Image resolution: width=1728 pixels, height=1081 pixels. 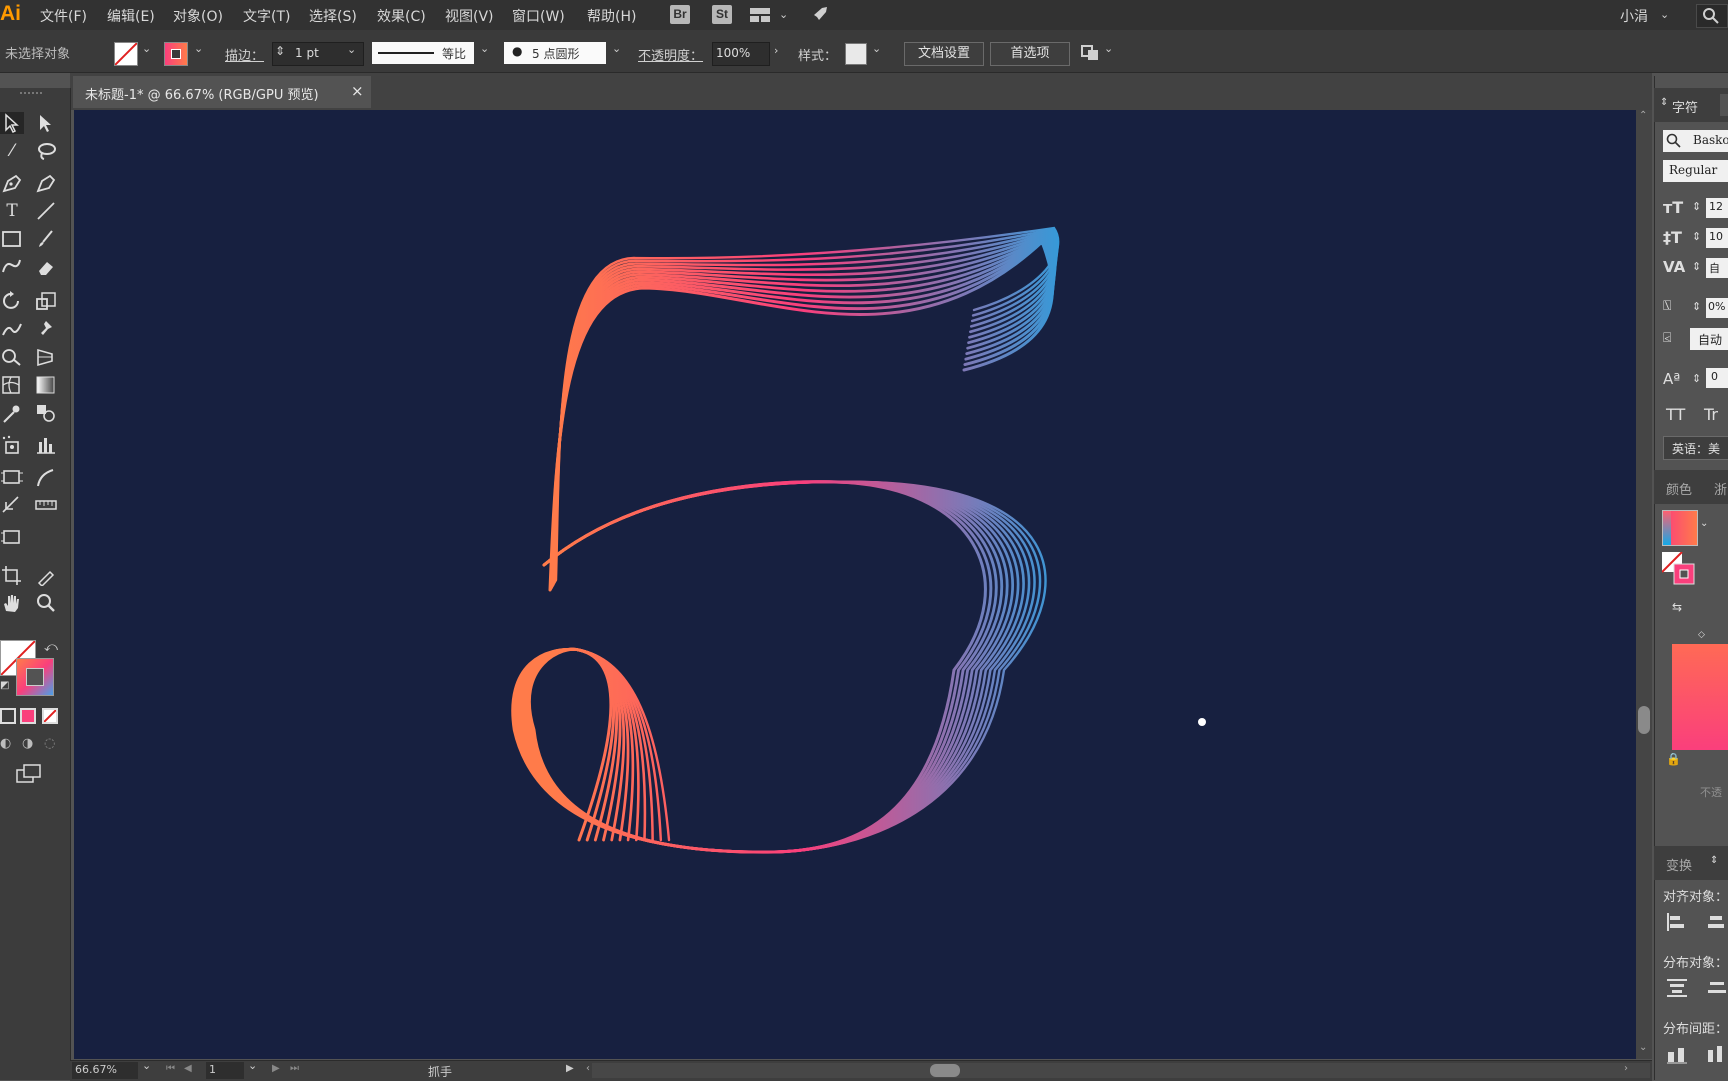 I want to click on direct-selection-tool, so click(x=46, y=123).